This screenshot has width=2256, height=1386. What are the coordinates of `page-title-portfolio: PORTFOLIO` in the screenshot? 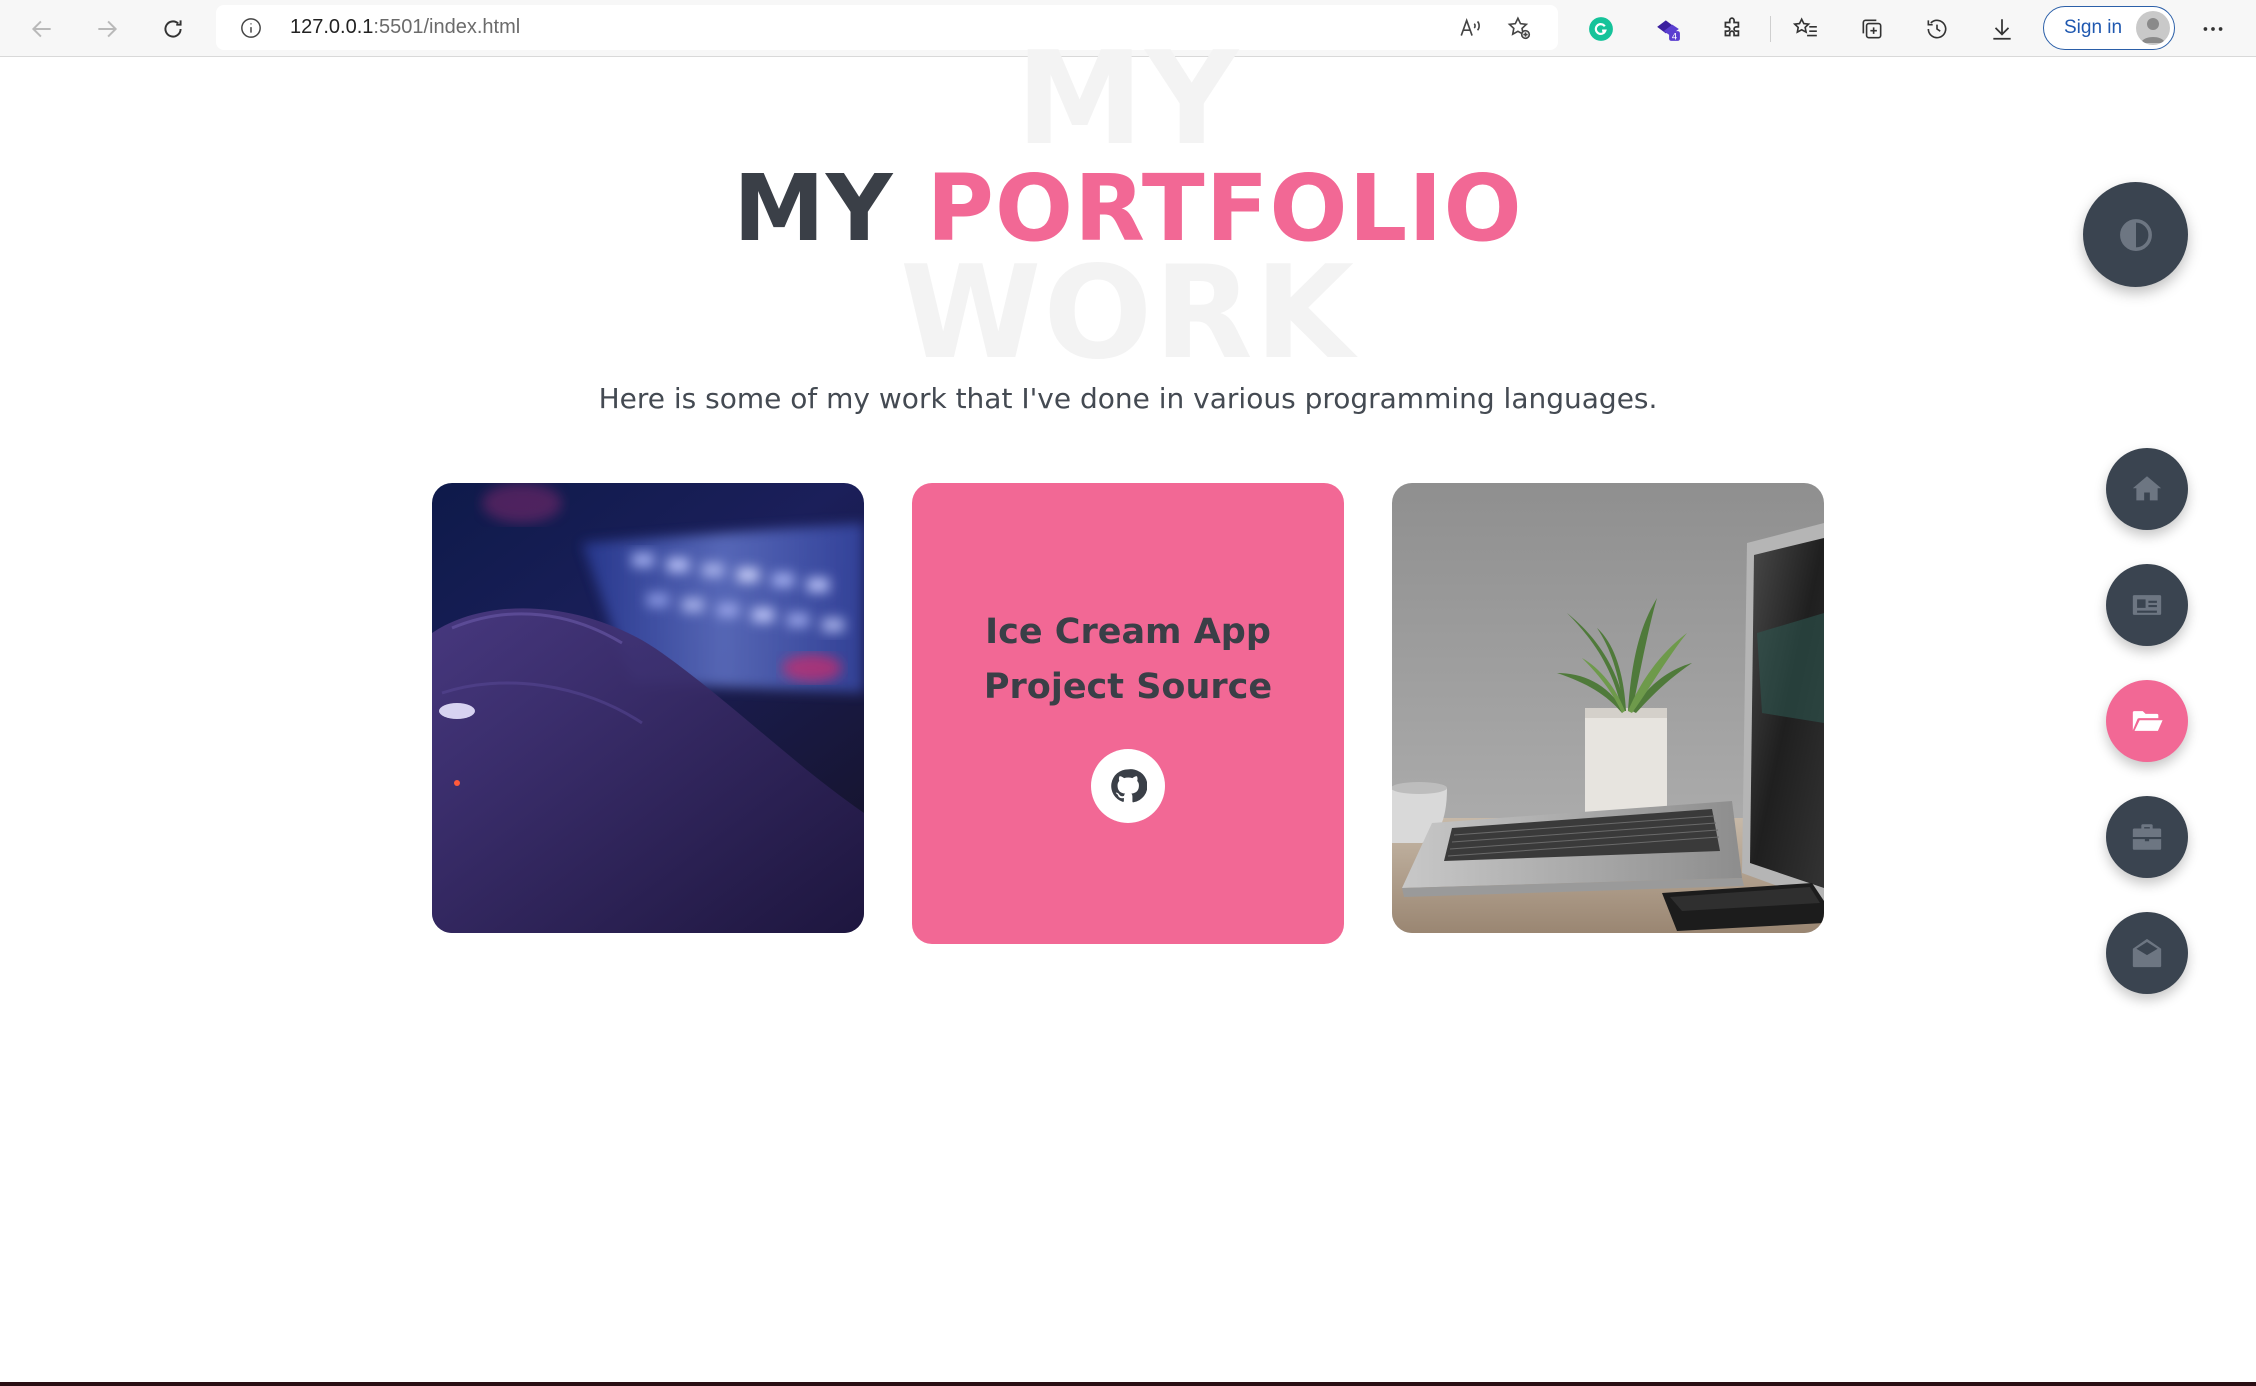 It's located at (1224, 208).